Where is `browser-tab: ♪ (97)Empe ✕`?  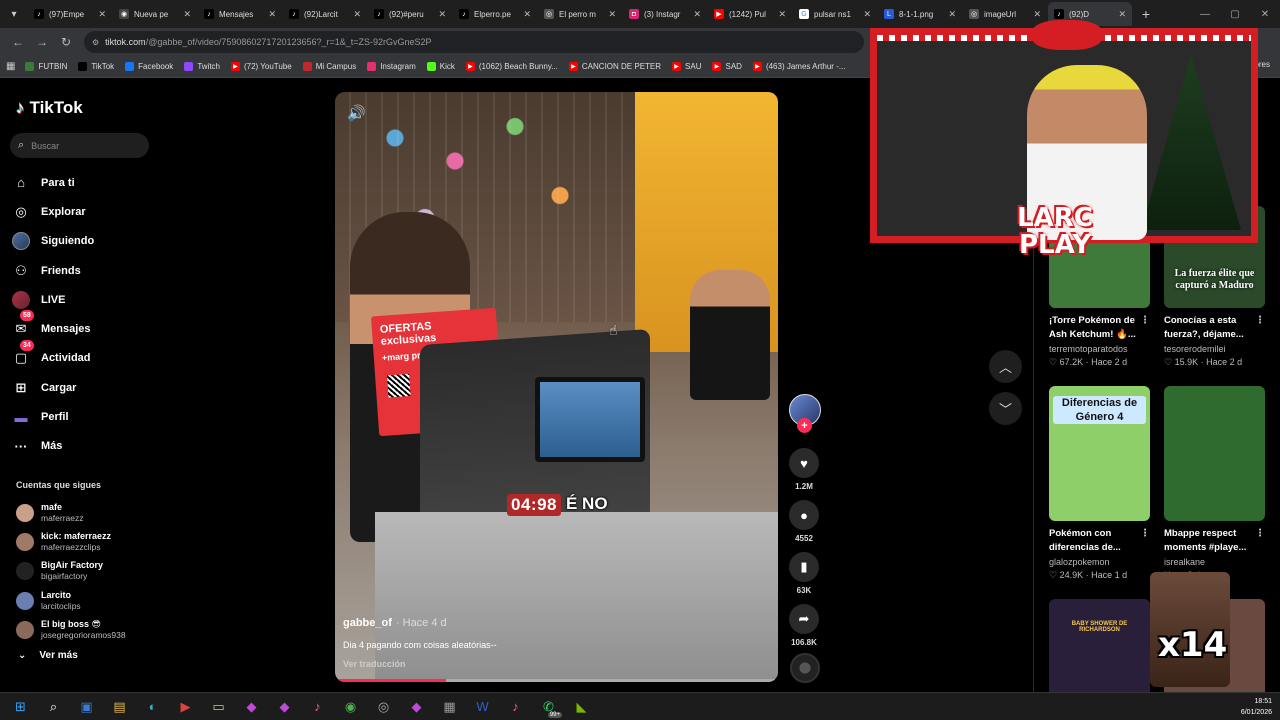
browser-tab: ♪ (97)Empe ✕ is located at coordinates (70, 14).